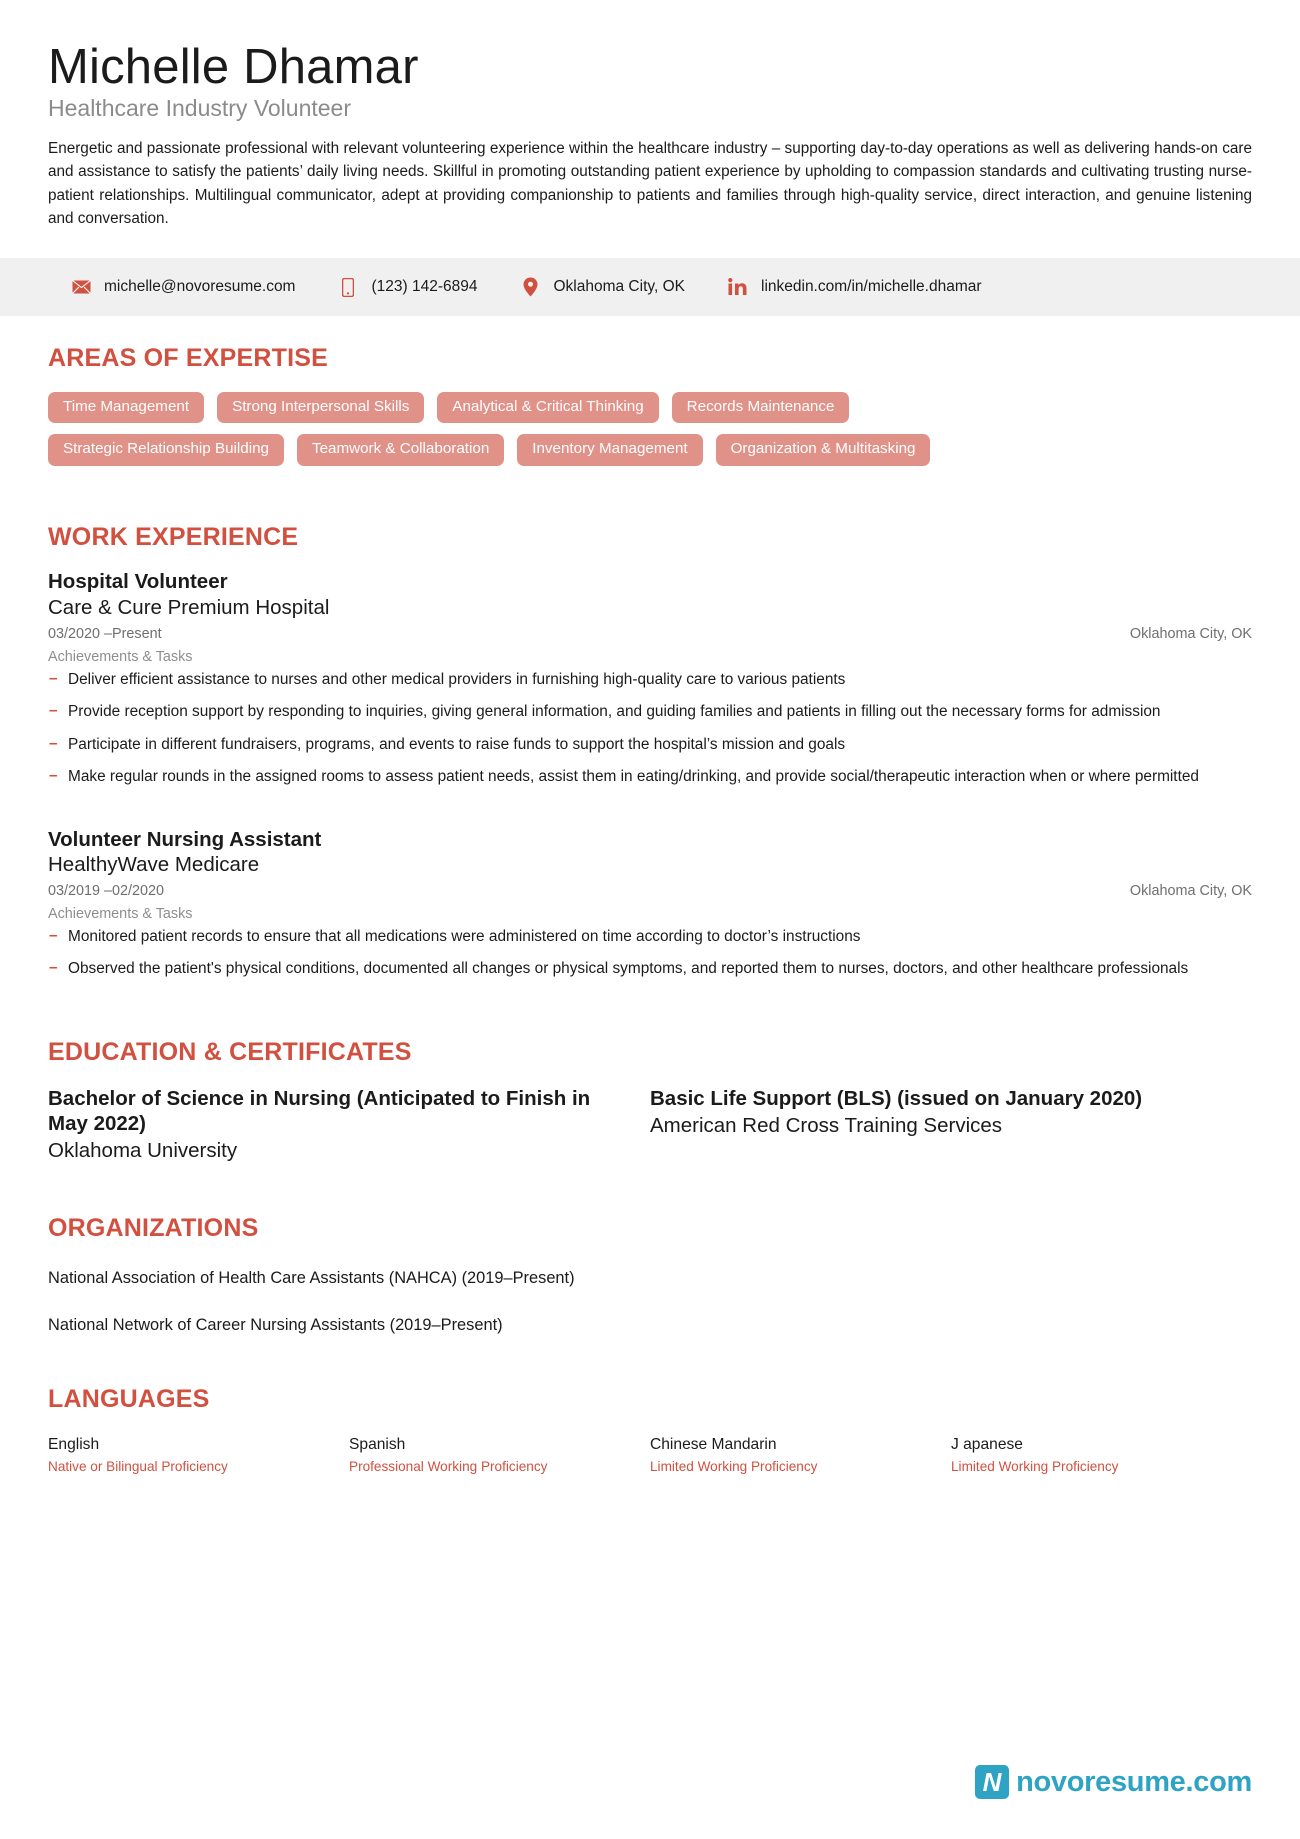 This screenshot has height=1839, width=1300. What do you see at coordinates (871, 287) in the screenshot?
I see `contact-linkedin-text: linkedin.com/in/michelle.dhamar` at bounding box center [871, 287].